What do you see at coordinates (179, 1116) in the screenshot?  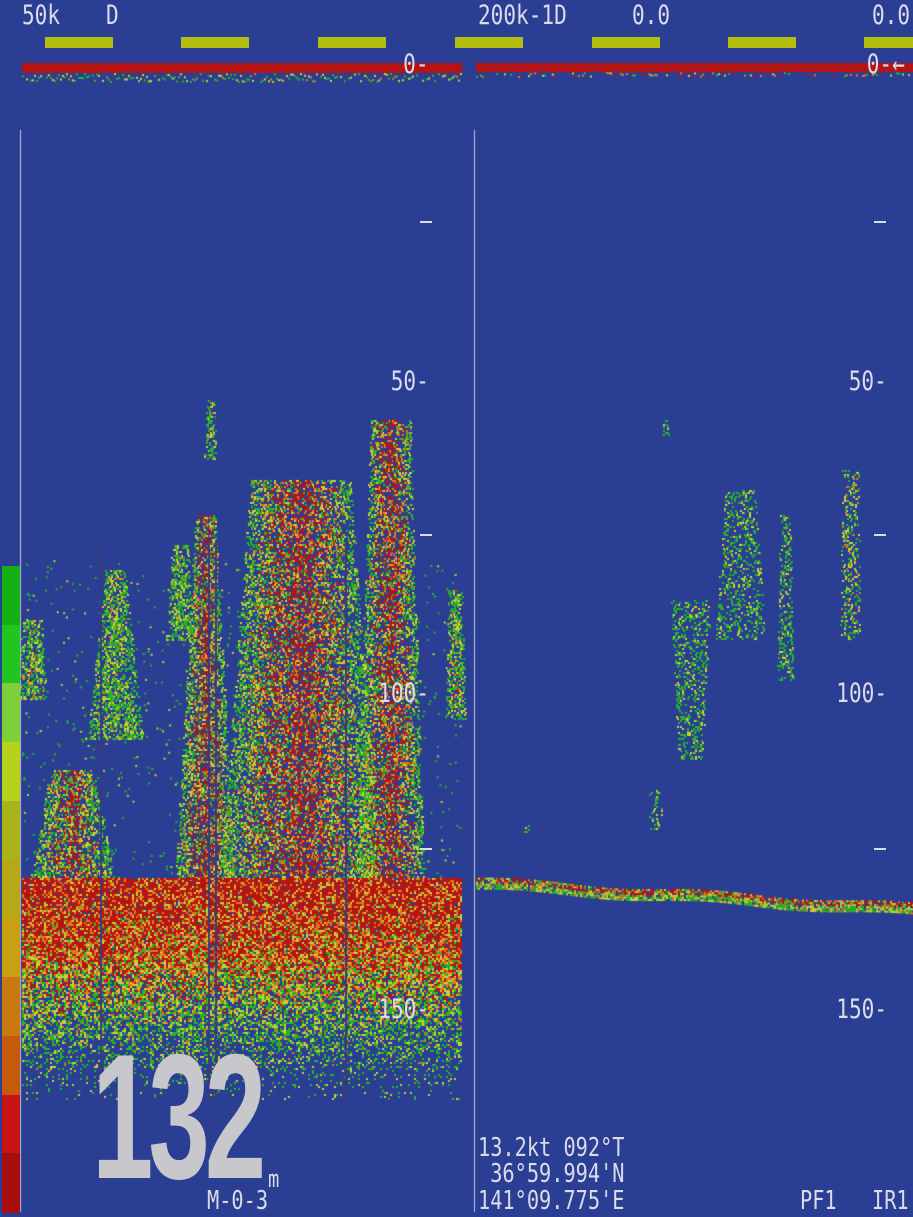 I see `depth-readout: 132` at bounding box center [179, 1116].